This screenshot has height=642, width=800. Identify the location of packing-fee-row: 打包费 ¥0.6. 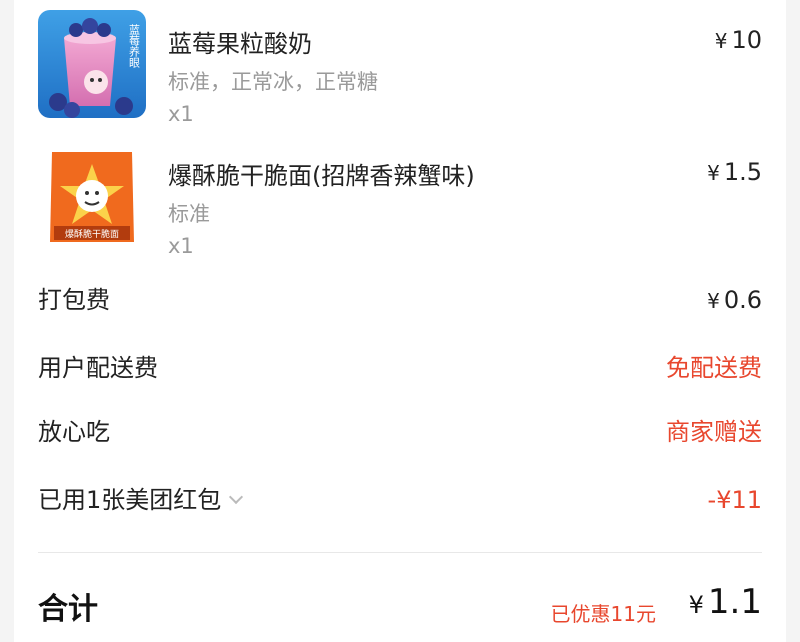
(400, 300).